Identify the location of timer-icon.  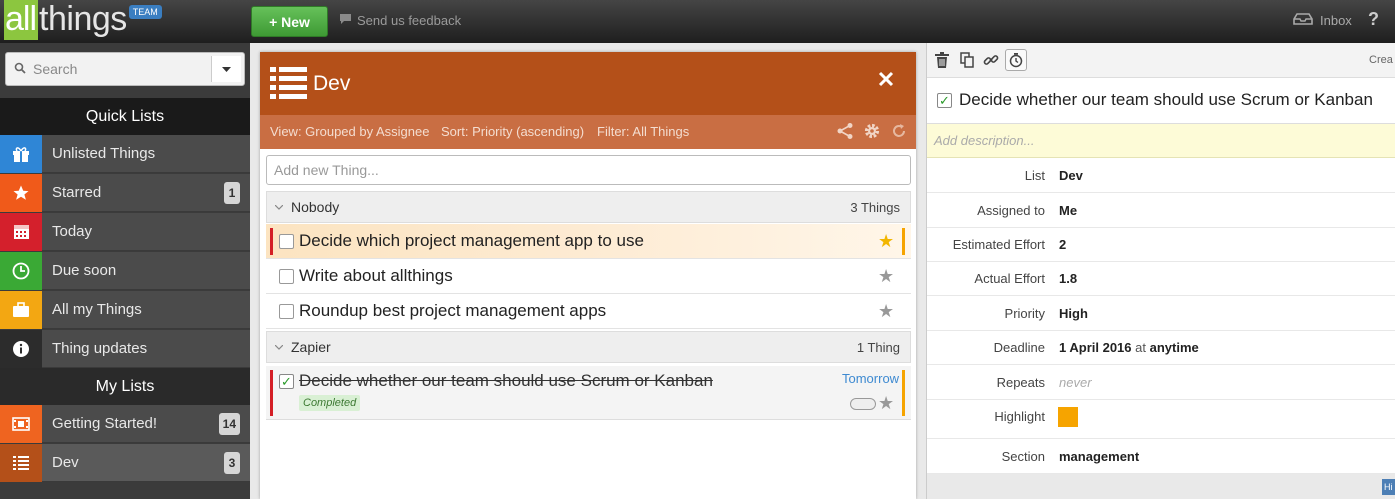
(1016, 60).